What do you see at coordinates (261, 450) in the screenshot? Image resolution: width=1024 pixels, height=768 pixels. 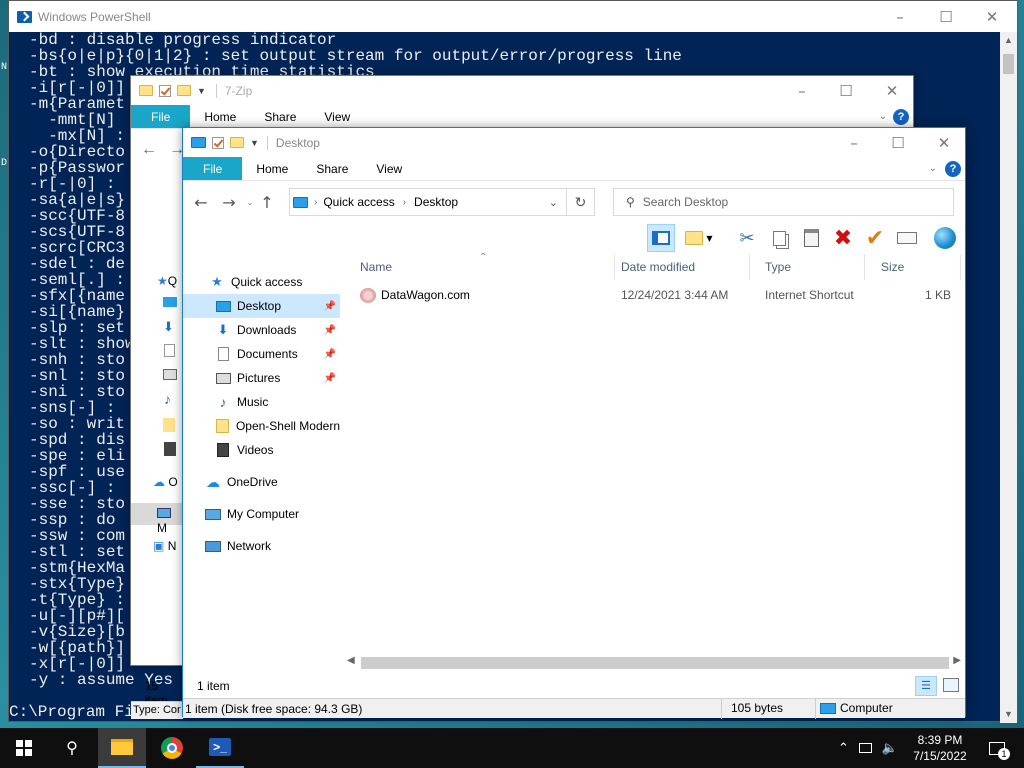 I see `nav-item-videos: Videos` at bounding box center [261, 450].